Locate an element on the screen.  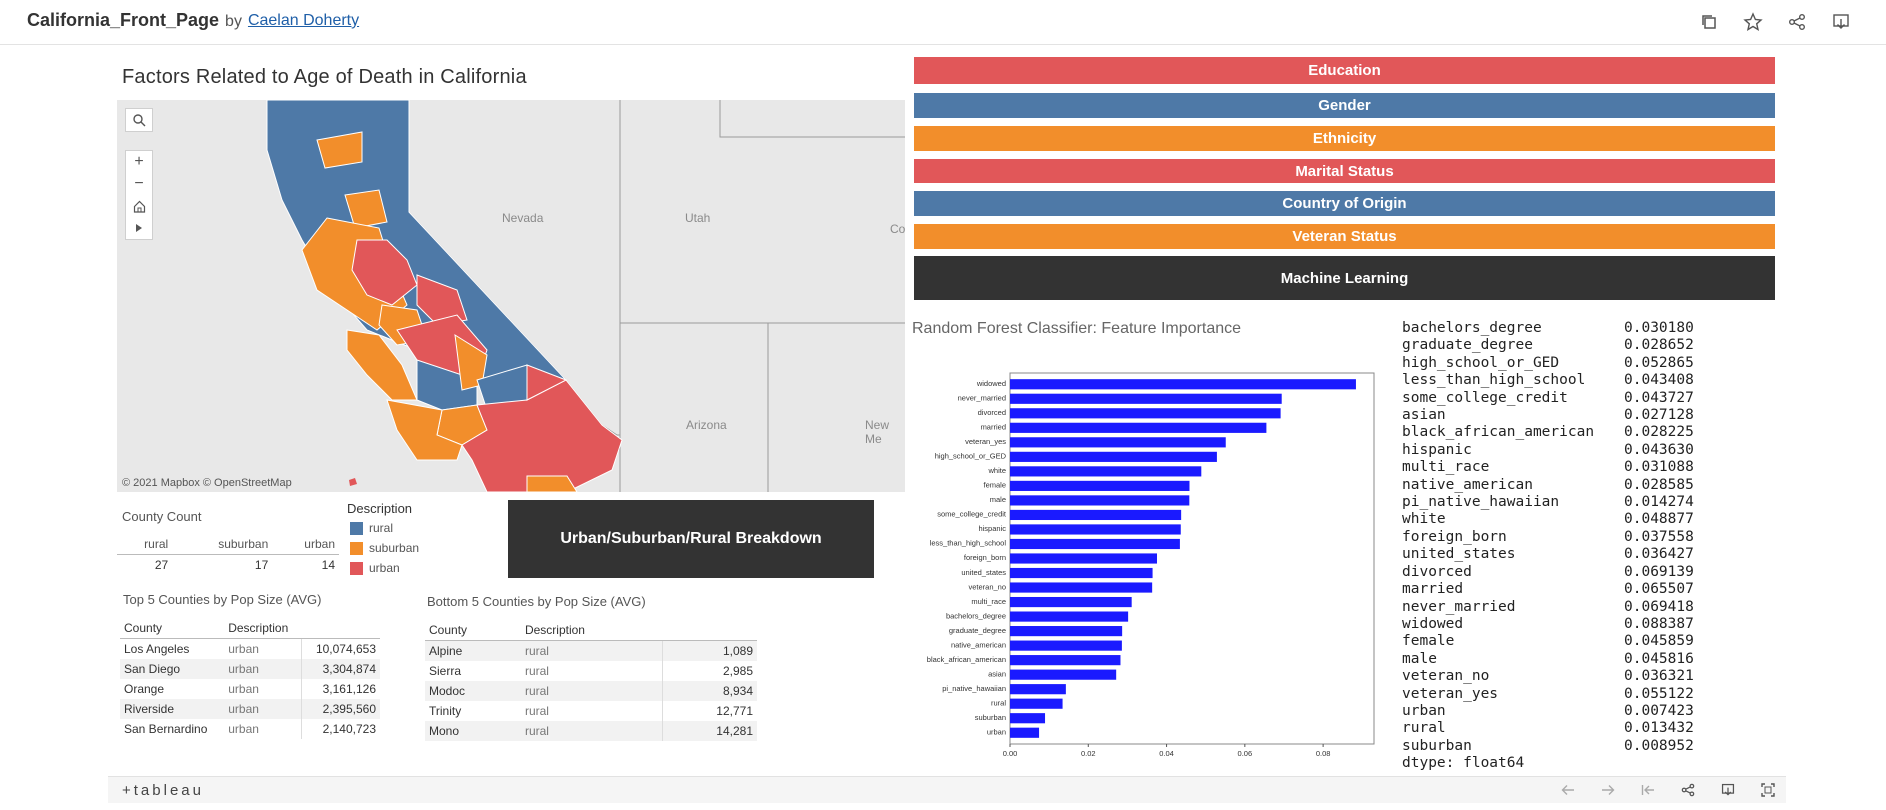
bar-bachelors_degree is located at coordinates (1069, 616).